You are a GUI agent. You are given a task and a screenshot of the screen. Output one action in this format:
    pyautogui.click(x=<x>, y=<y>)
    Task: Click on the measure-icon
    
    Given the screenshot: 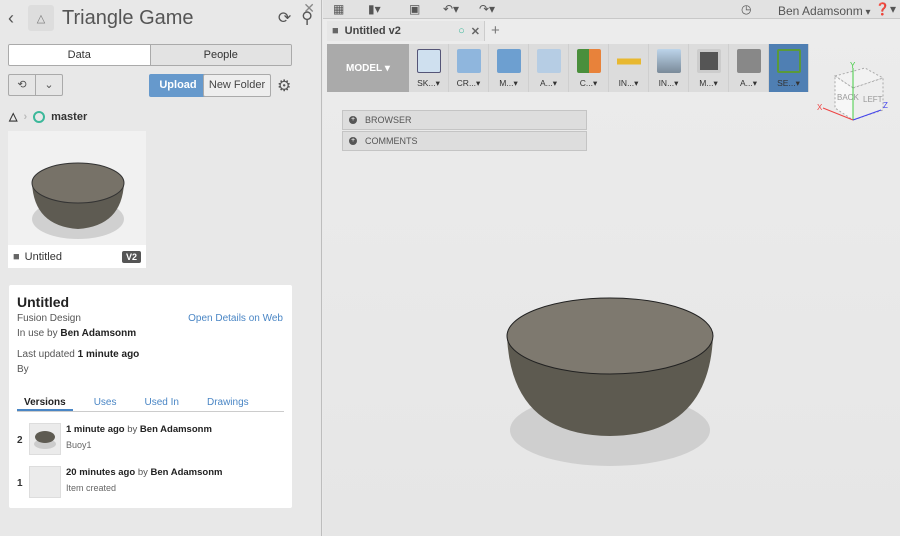 What is the action you would take?
    pyautogui.click(x=628, y=61)
    